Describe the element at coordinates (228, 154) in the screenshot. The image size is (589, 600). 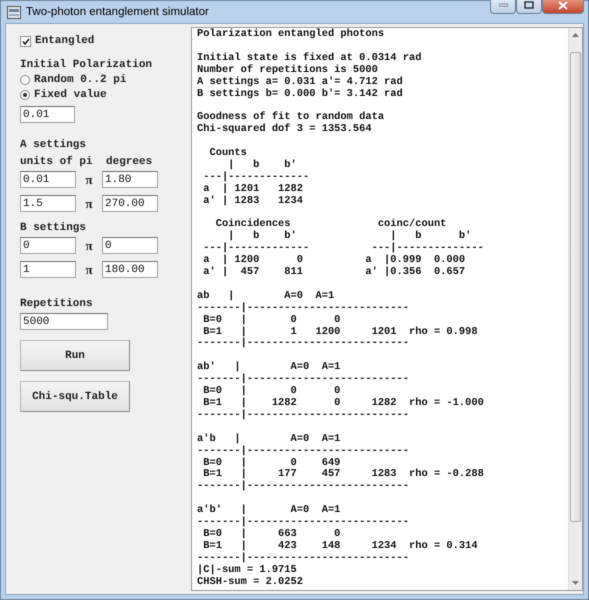
I see `output-line: Counts` at that location.